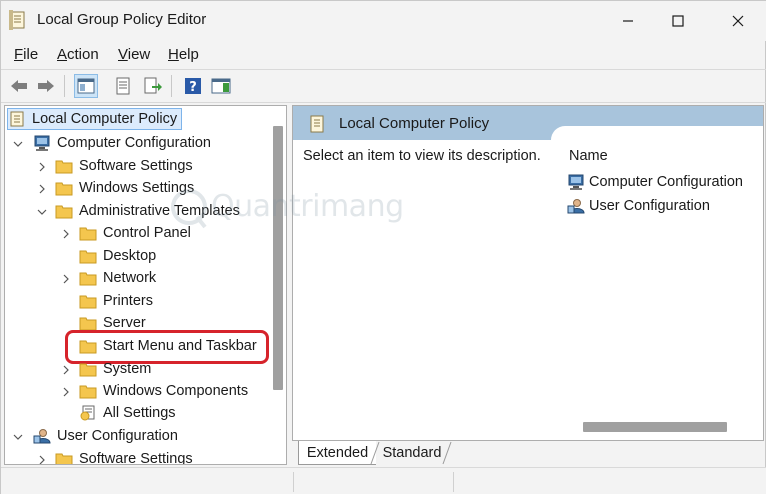  What do you see at coordinates (130, 278) in the screenshot?
I see `tree-item-label: Network` at bounding box center [130, 278].